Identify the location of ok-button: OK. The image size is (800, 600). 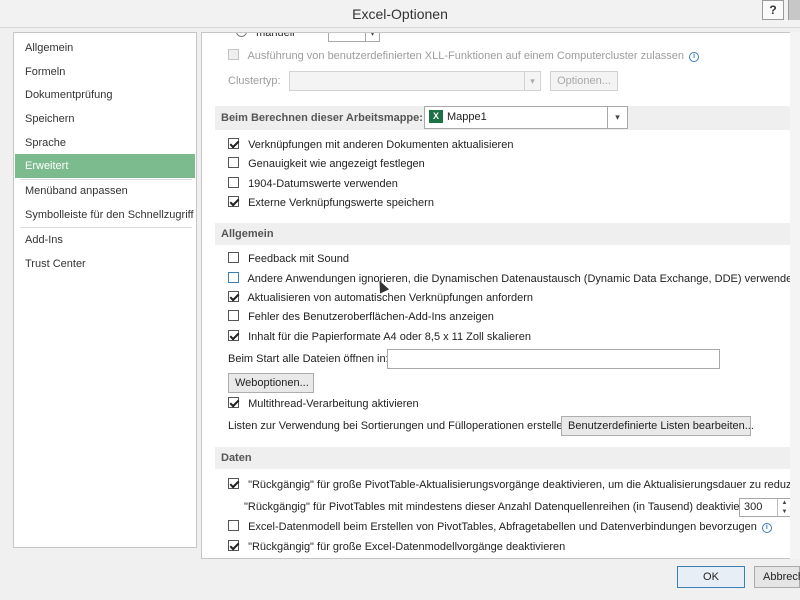
(711, 577).